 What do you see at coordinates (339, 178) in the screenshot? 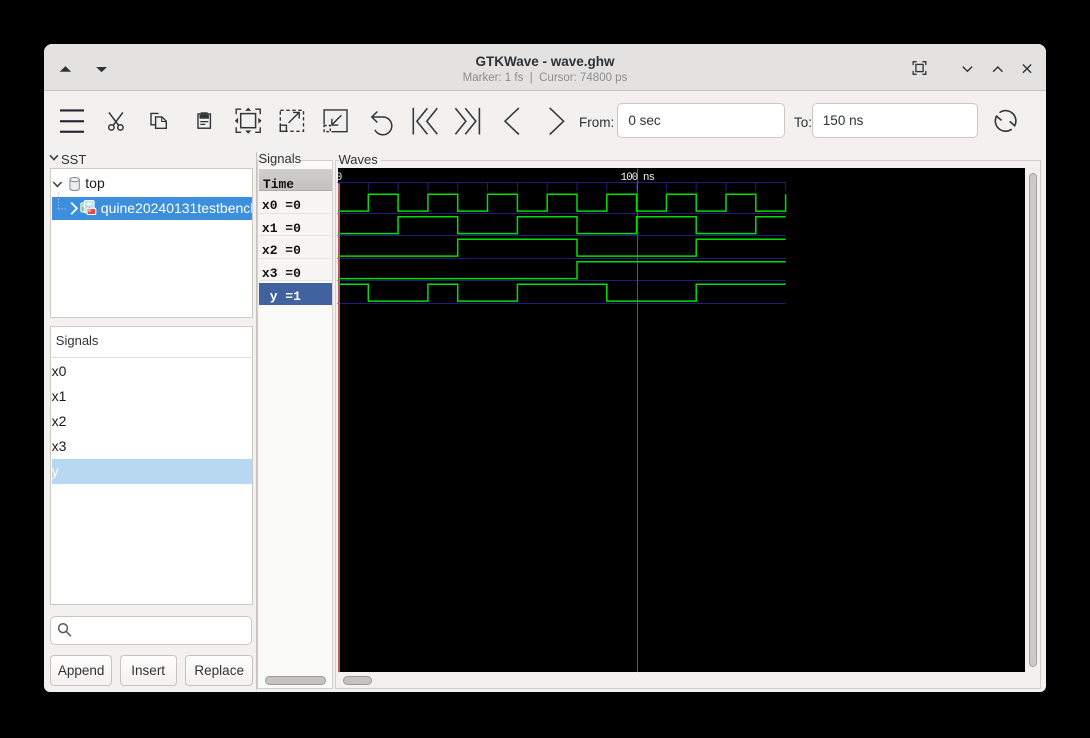
I see `svg-text: 0` at bounding box center [339, 178].